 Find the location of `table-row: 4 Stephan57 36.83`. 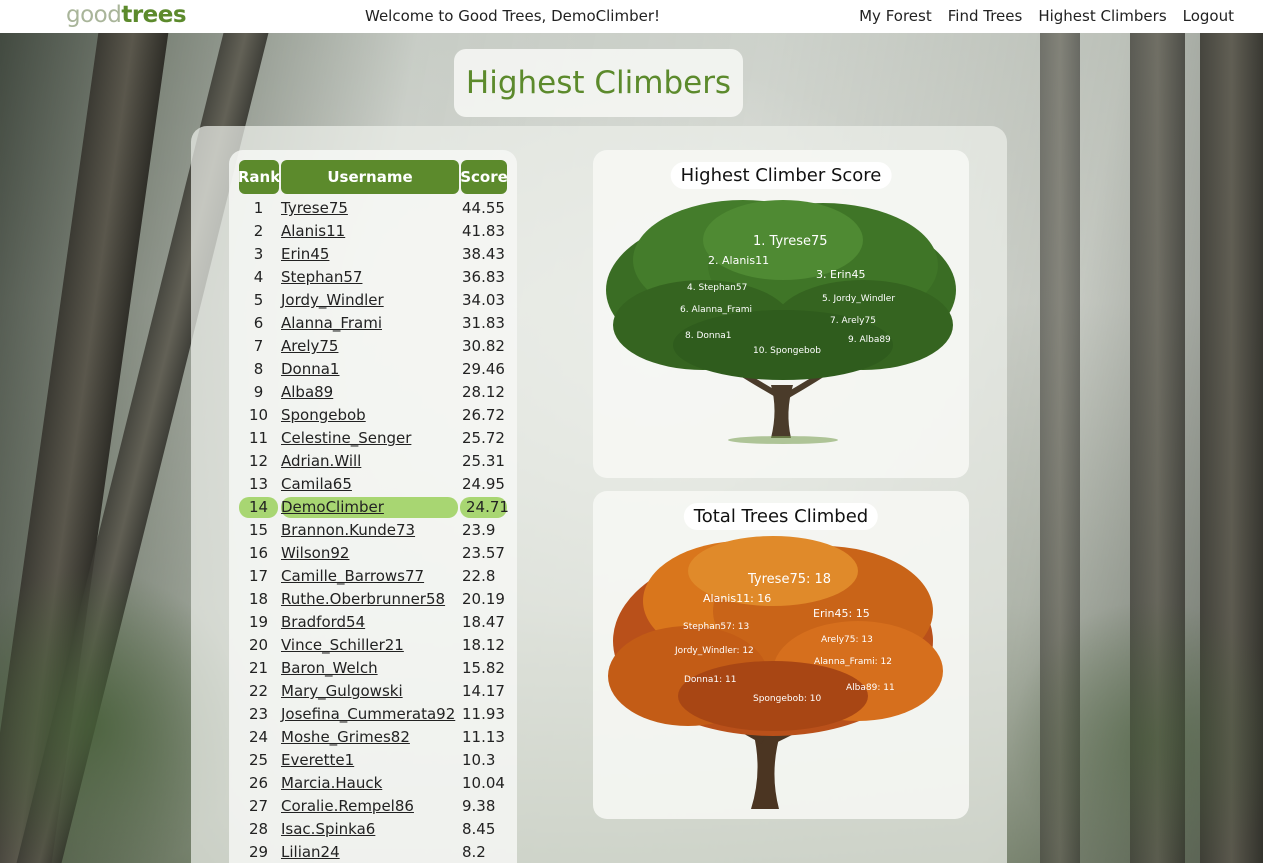

table-row: 4 Stephan57 36.83 is located at coordinates (373, 277).